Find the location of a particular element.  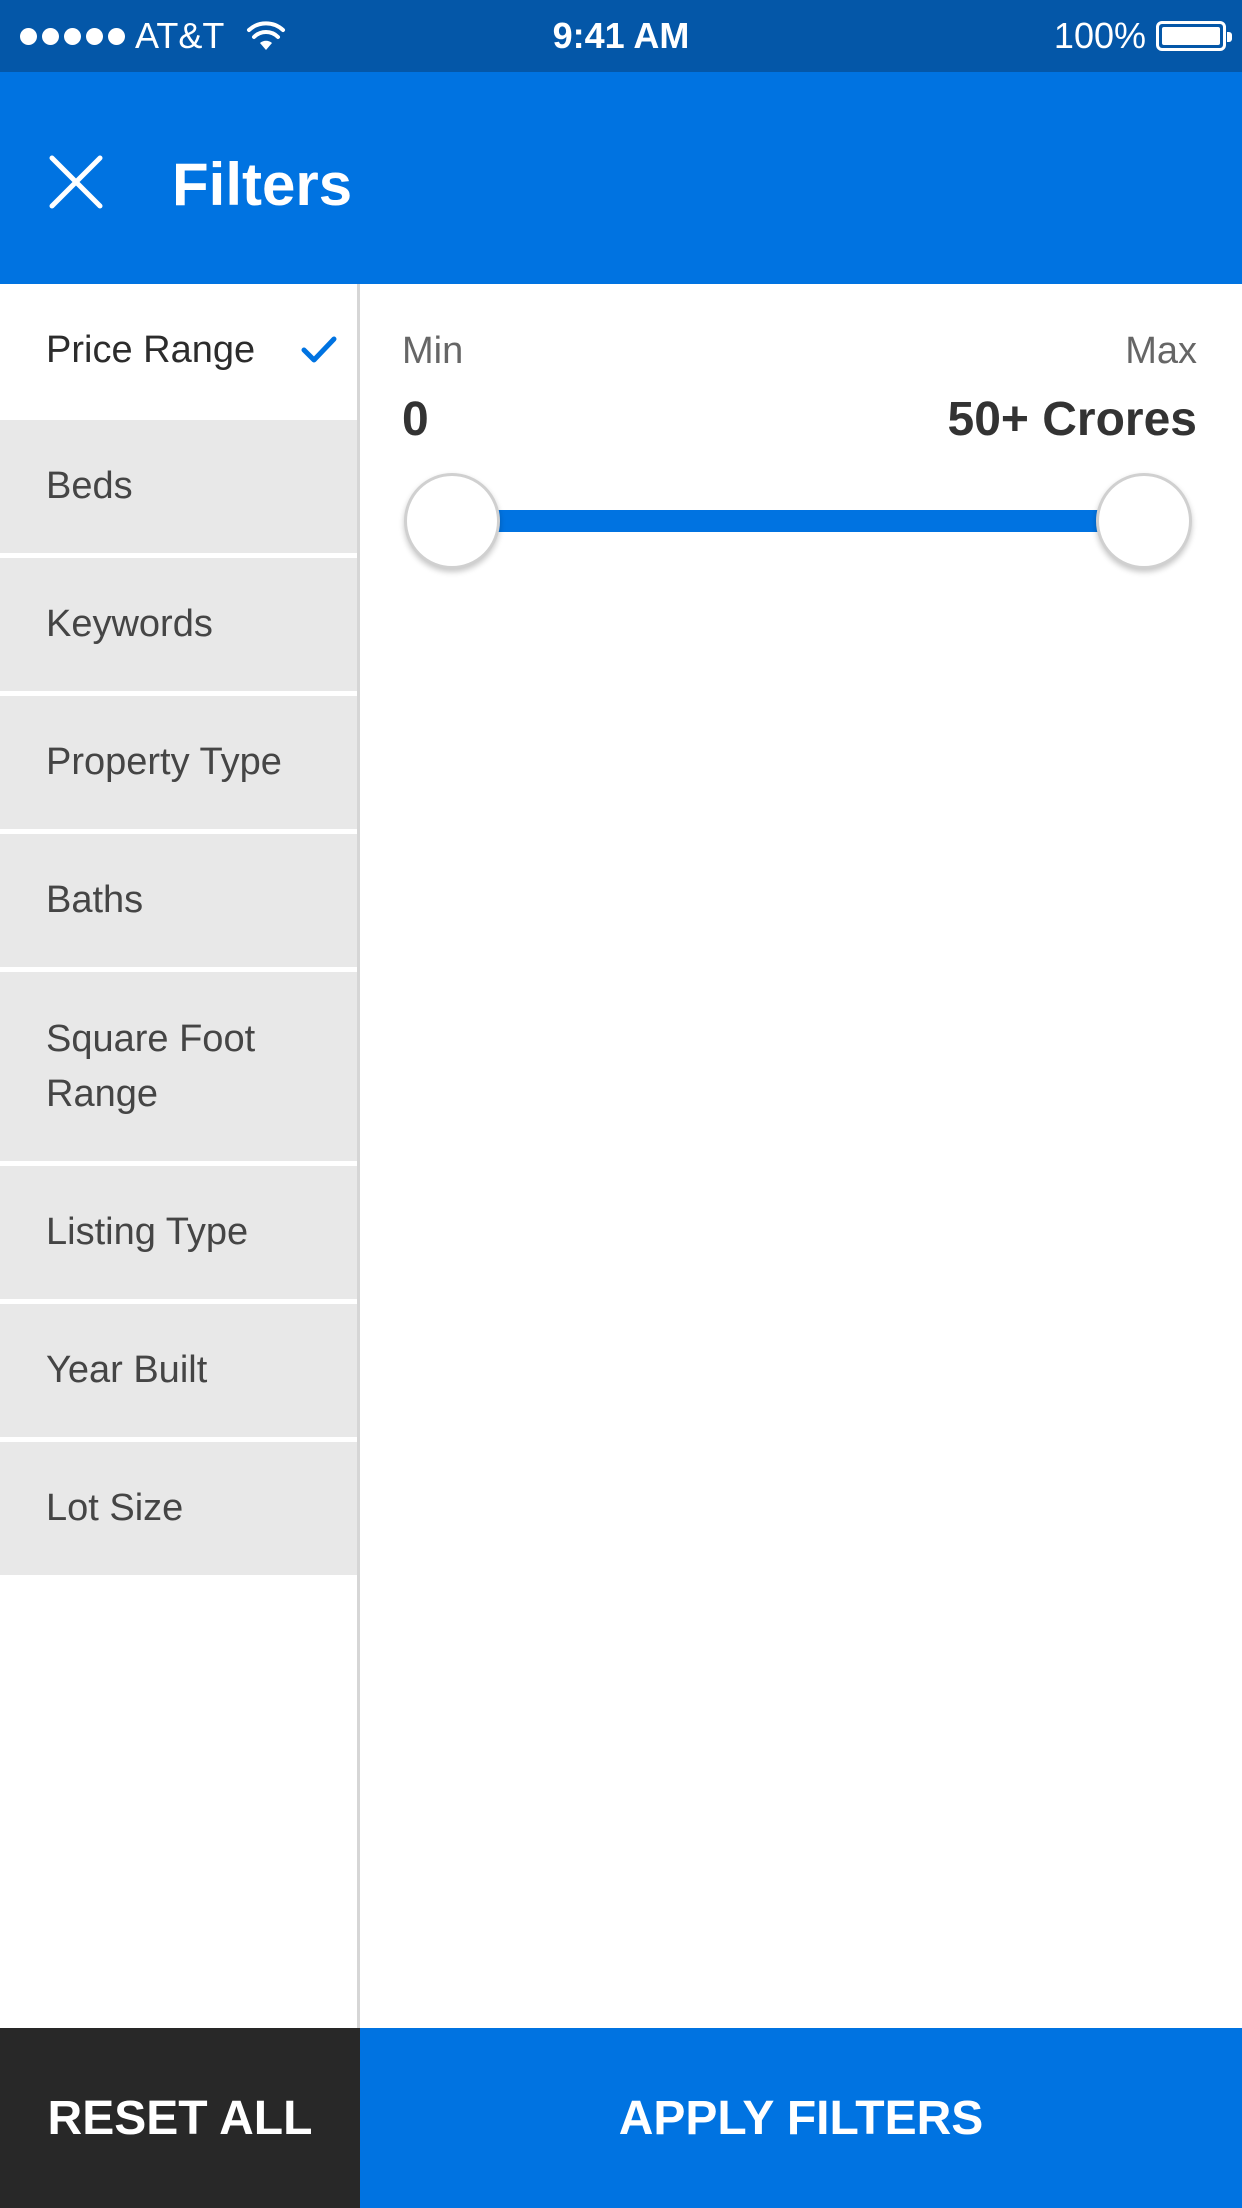

sidebar-item-label: Year Built is located at coordinates (127, 1370).